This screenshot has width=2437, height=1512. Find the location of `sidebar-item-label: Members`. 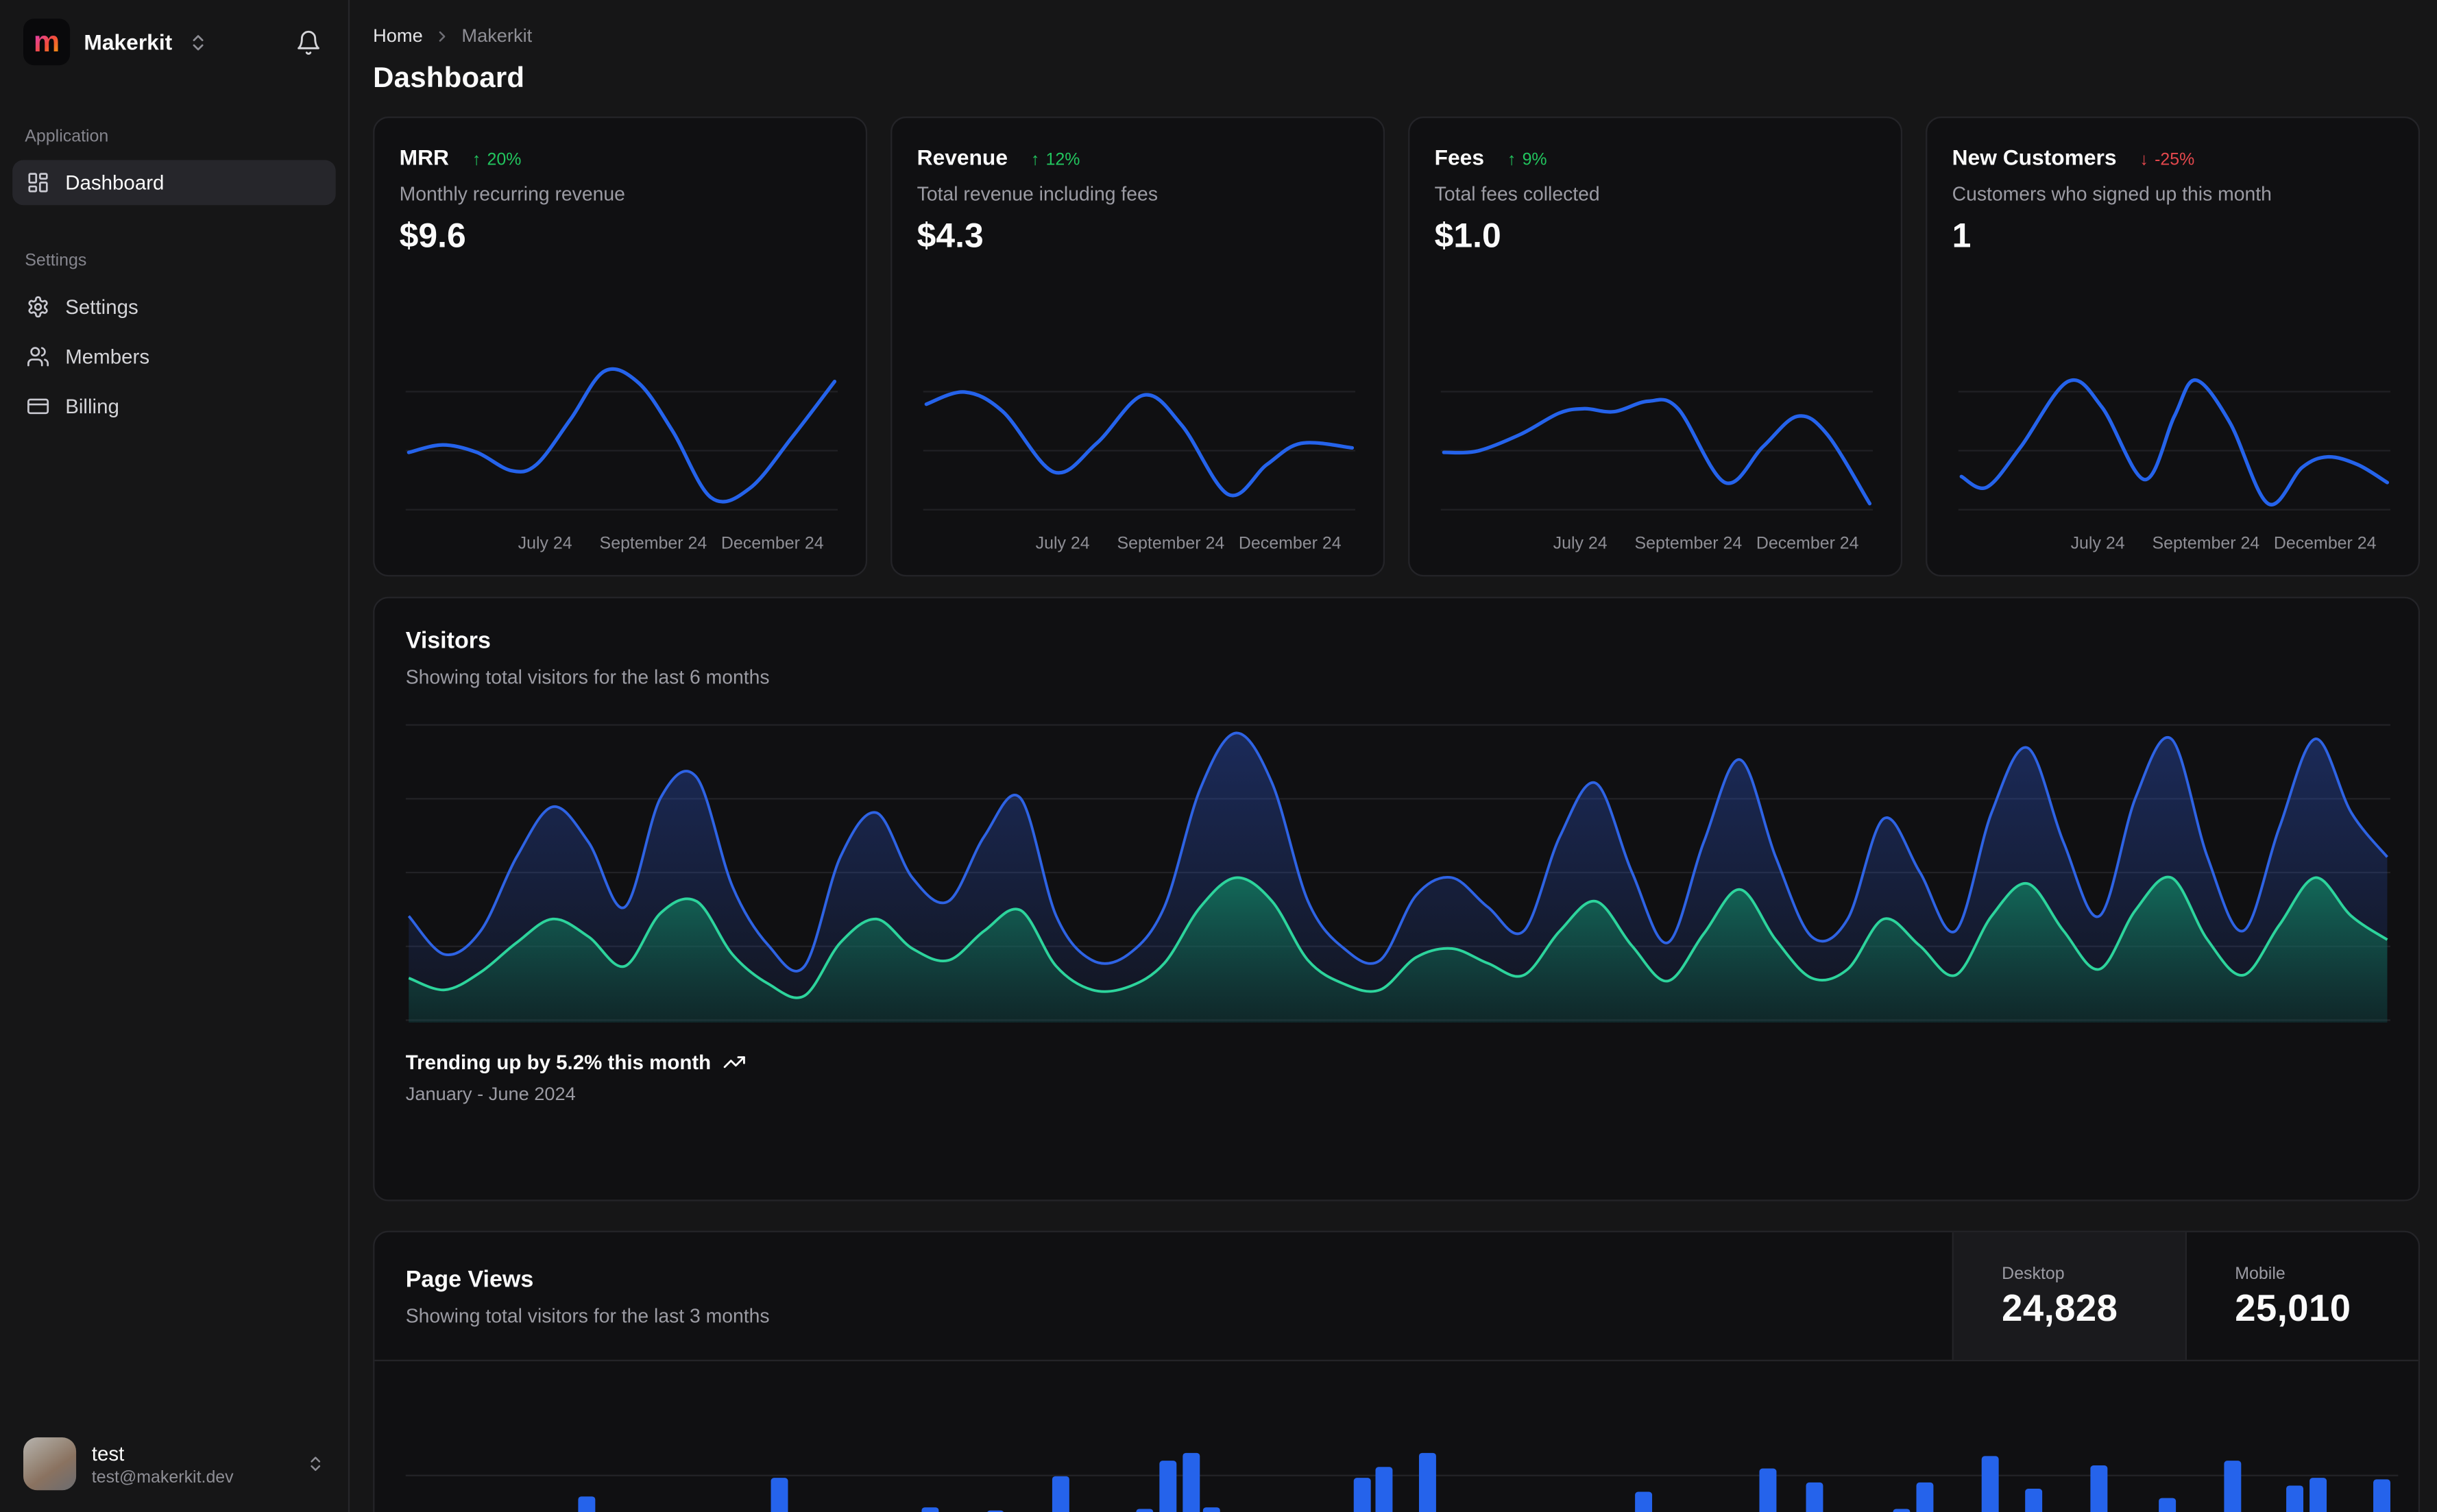

sidebar-item-label: Members is located at coordinates (107, 357).